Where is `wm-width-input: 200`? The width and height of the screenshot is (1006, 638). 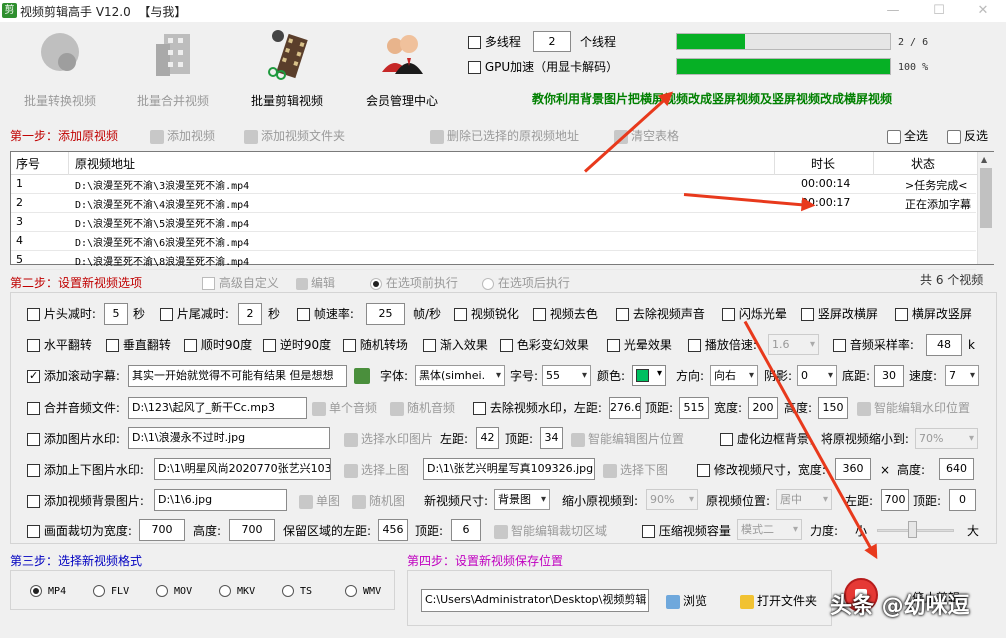 wm-width-input: 200 is located at coordinates (763, 408).